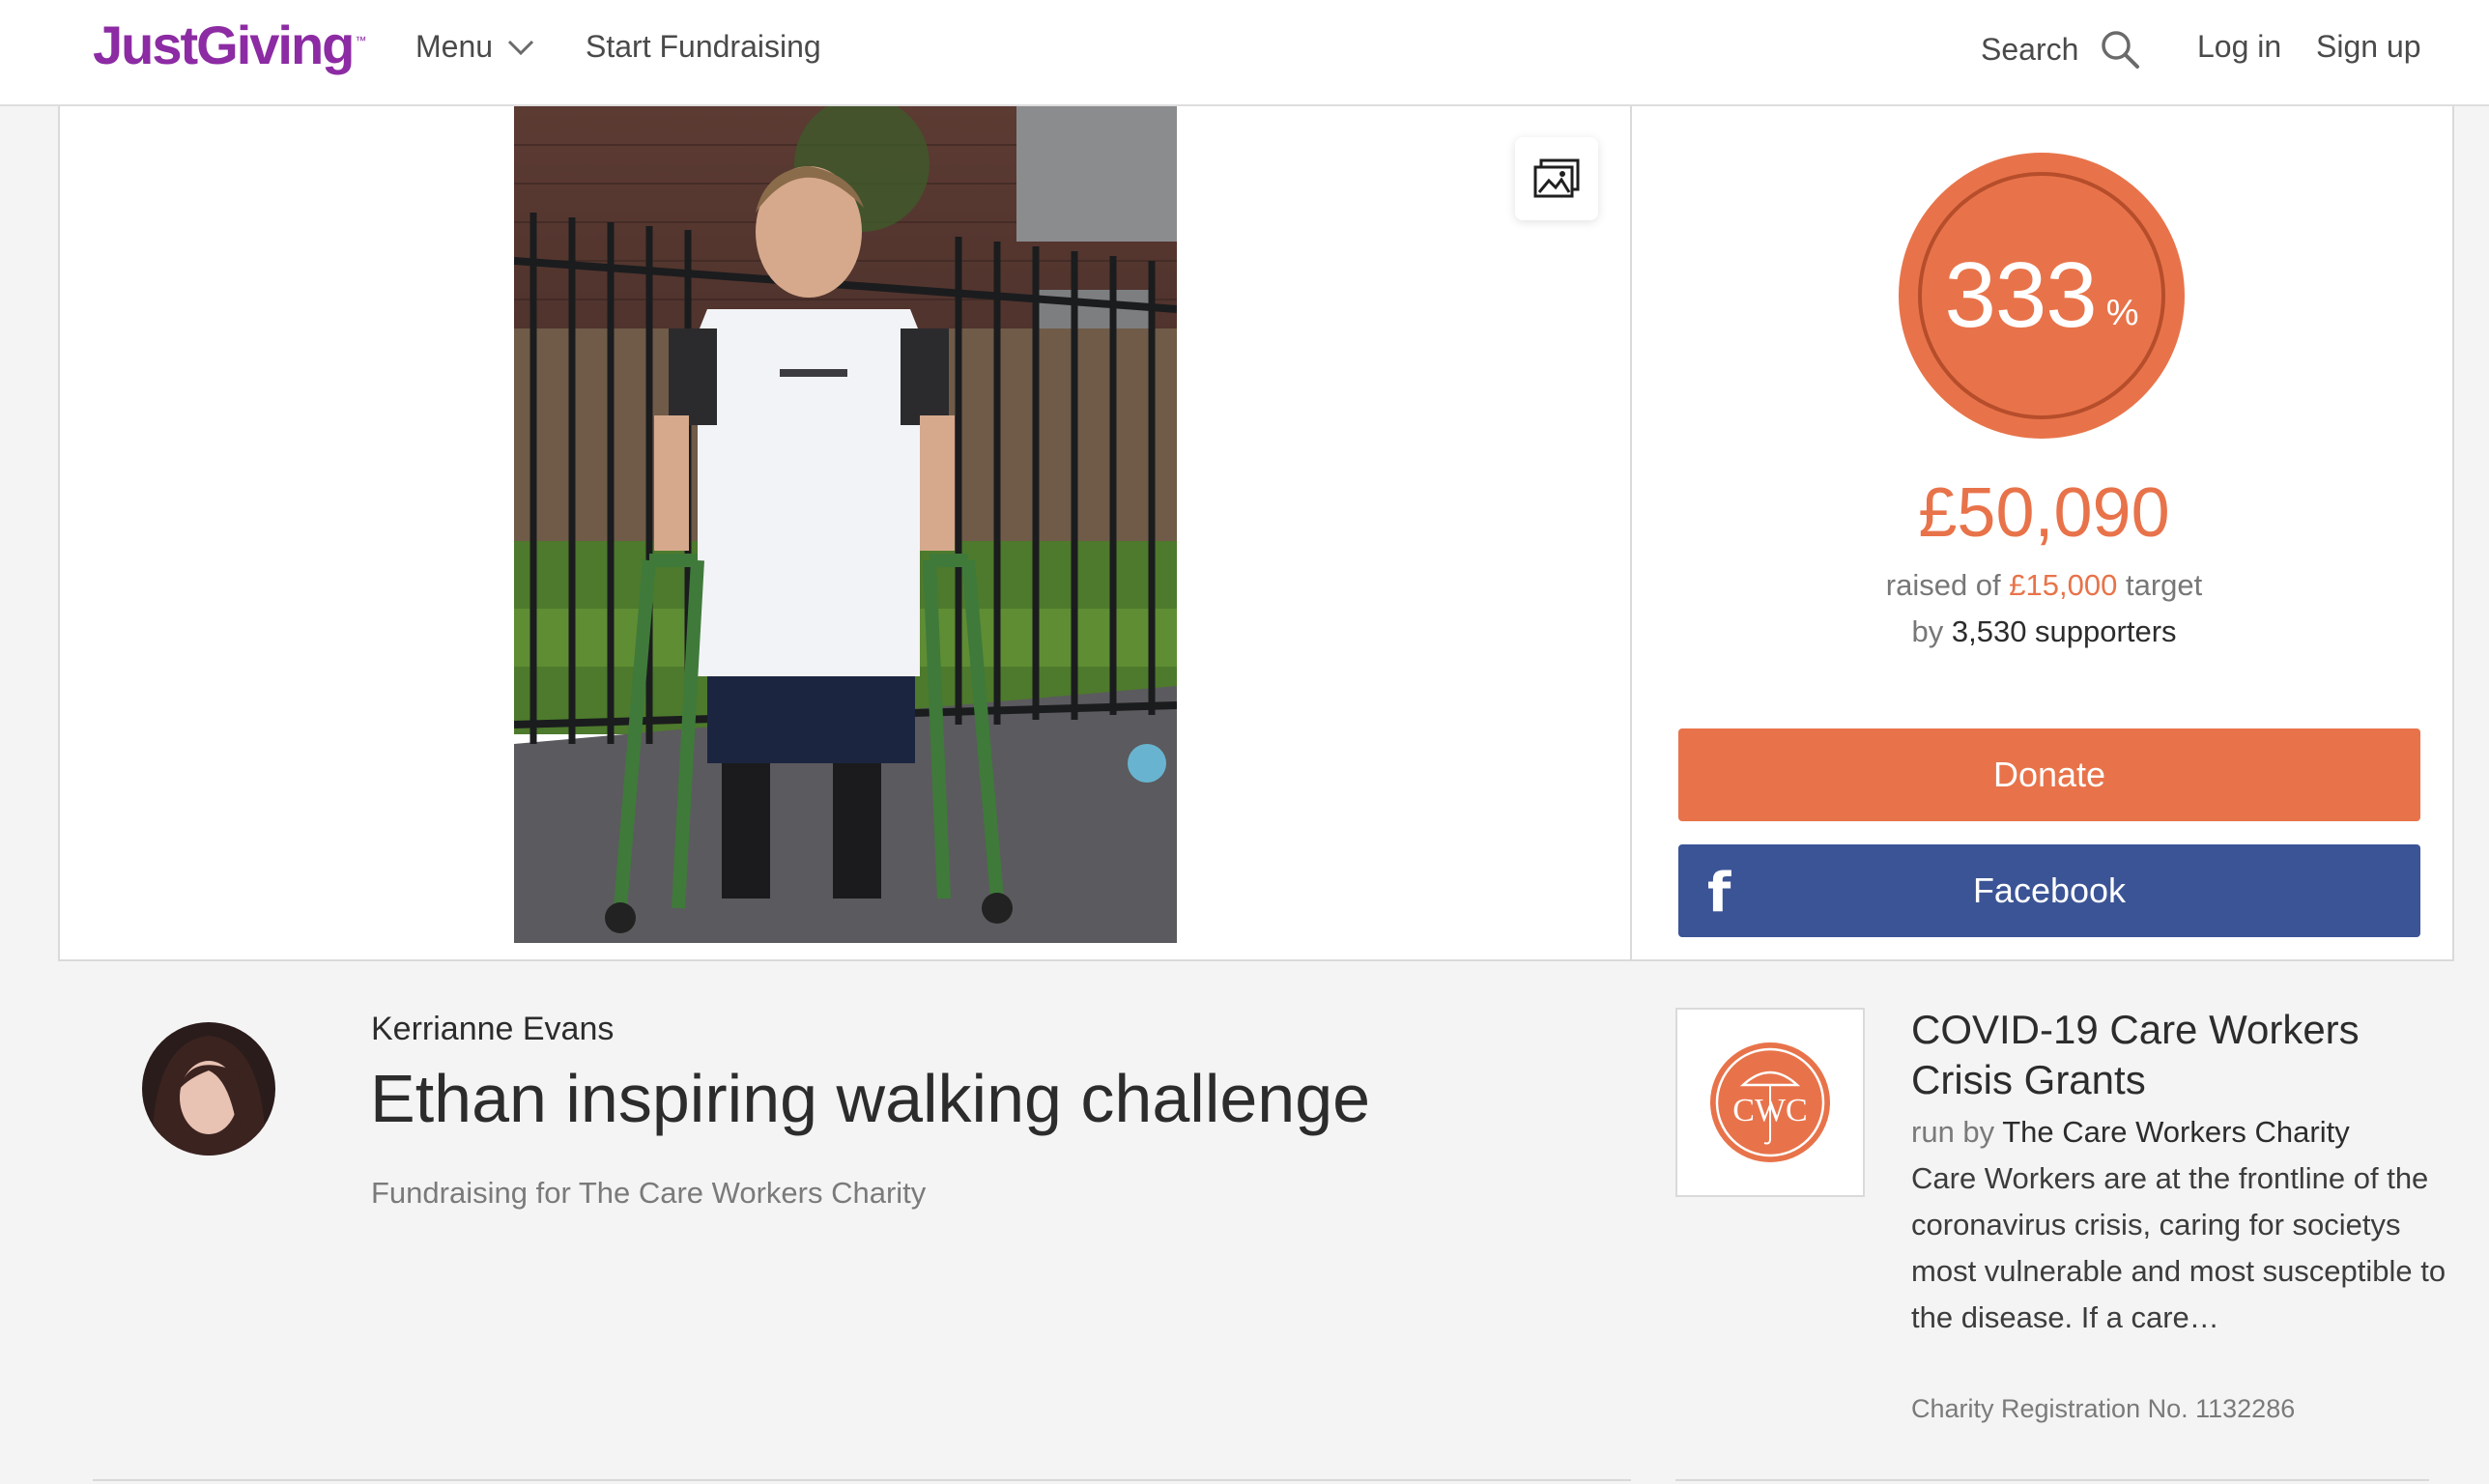 Image resolution: width=2489 pixels, height=1484 pixels. I want to click on supporters-prefix: by, so click(1927, 631).